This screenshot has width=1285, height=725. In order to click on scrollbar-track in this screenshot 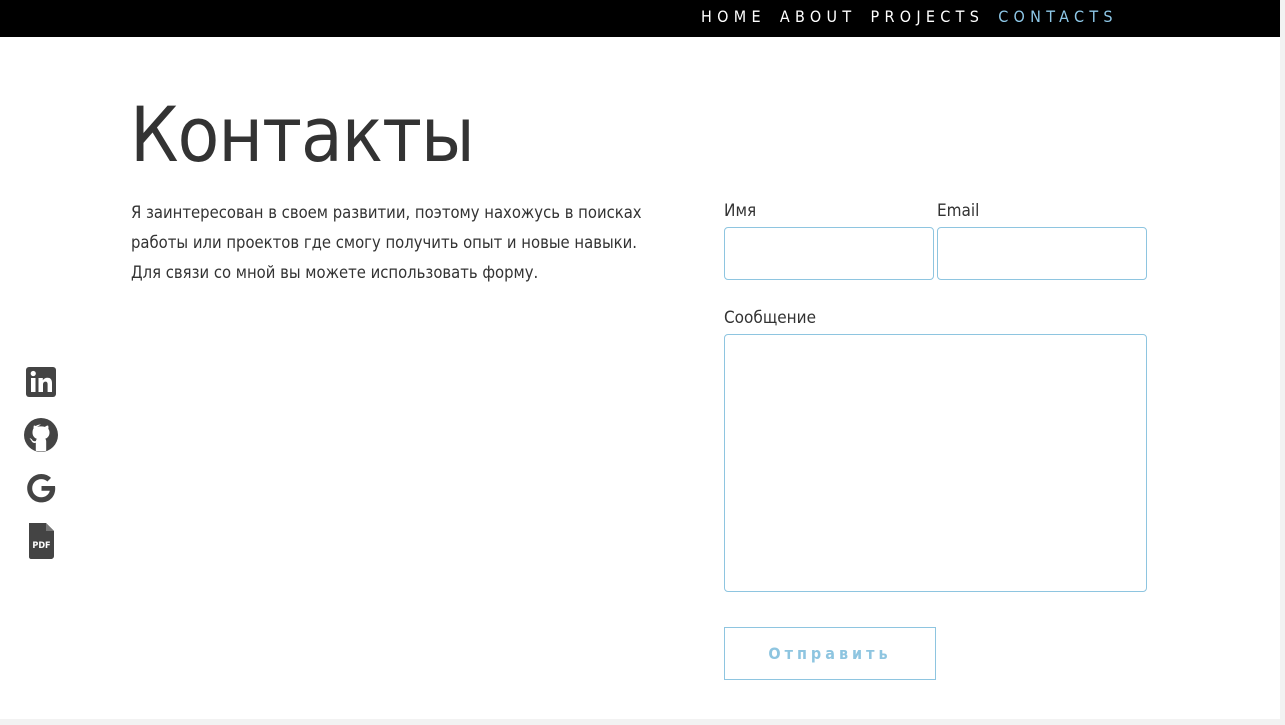, I will do `click(1282, 362)`.